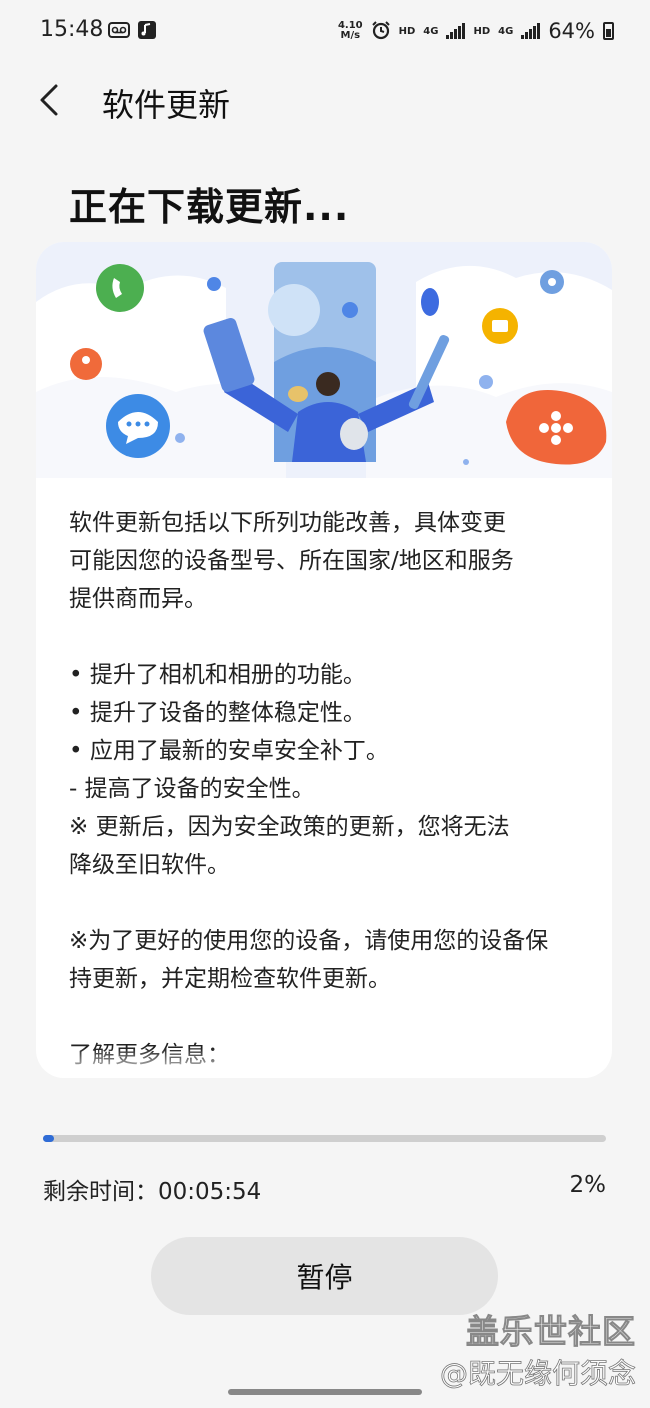  I want to click on page-title: 软件更新, so click(166, 105).